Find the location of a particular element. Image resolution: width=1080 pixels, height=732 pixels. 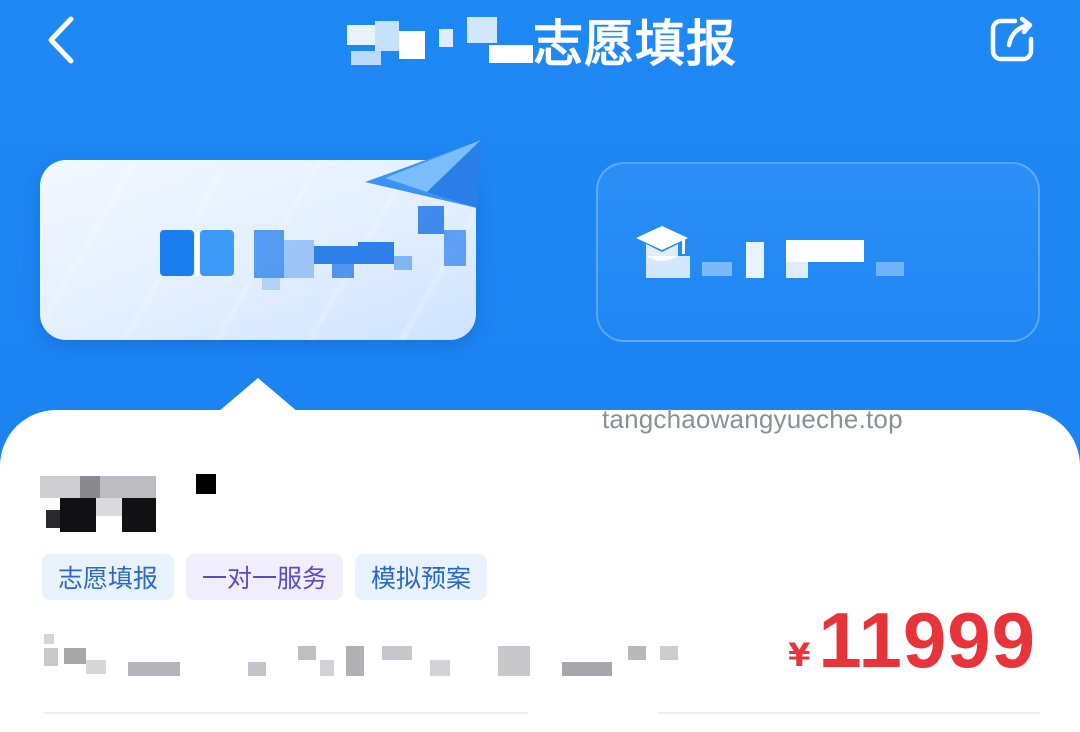

share-button is located at coordinates (1012, 40).